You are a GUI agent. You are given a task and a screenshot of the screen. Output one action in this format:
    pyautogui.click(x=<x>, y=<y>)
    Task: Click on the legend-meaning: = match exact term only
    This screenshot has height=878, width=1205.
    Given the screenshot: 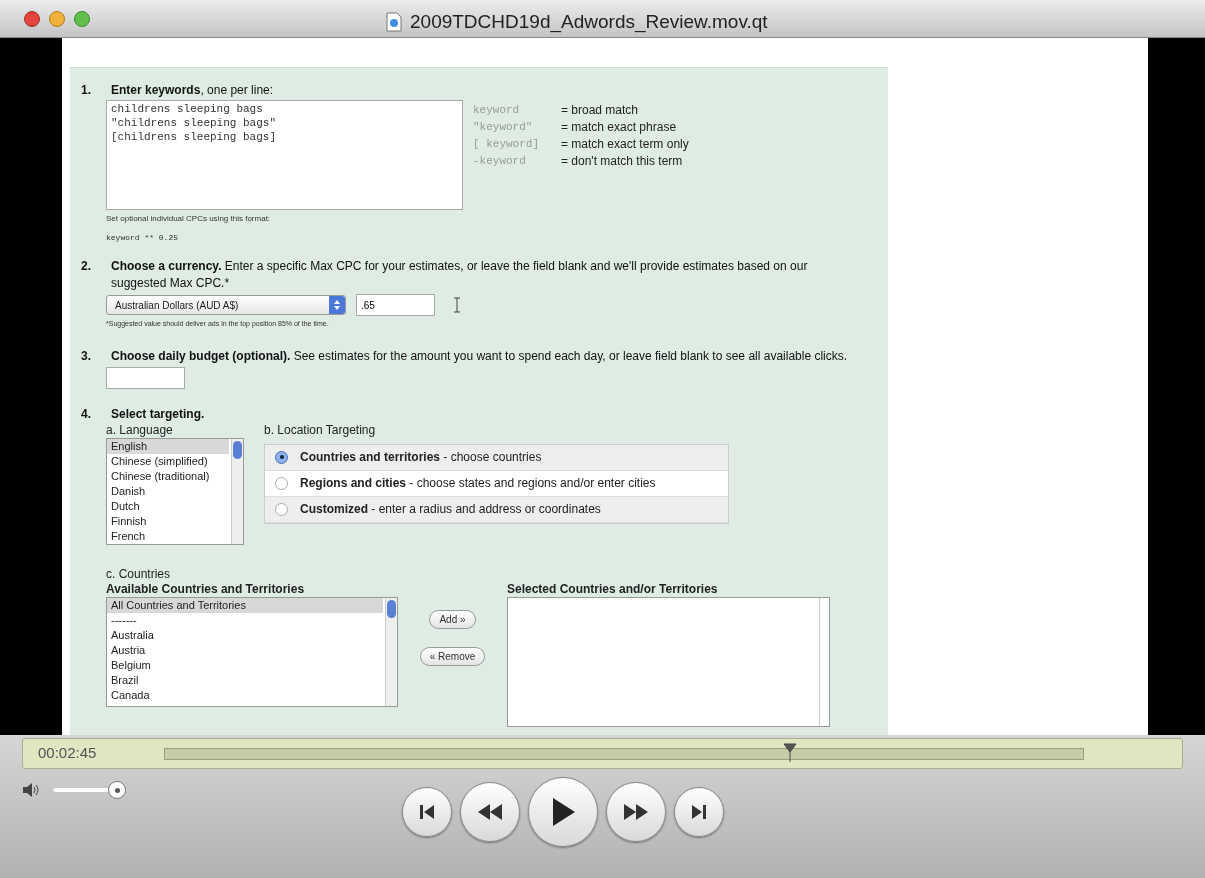 What is the action you would take?
    pyautogui.click(x=625, y=144)
    